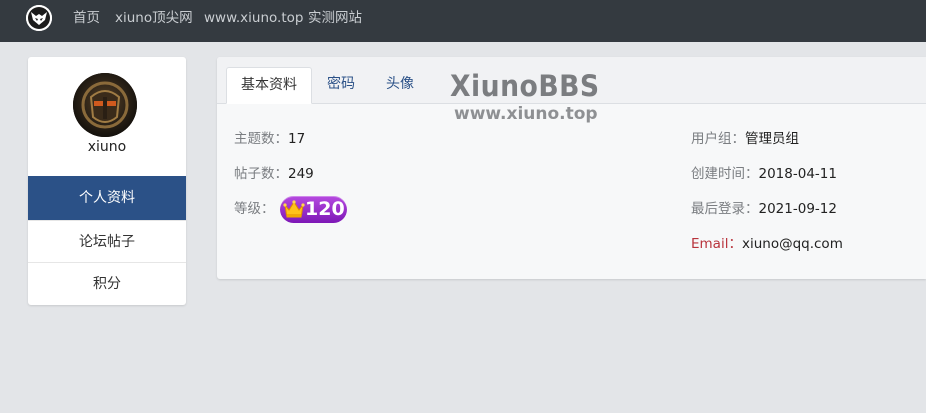 The width and height of the screenshot is (926, 413). Describe the element at coordinates (261, 139) in the screenshot. I see `threads-label: 主题数：` at that location.